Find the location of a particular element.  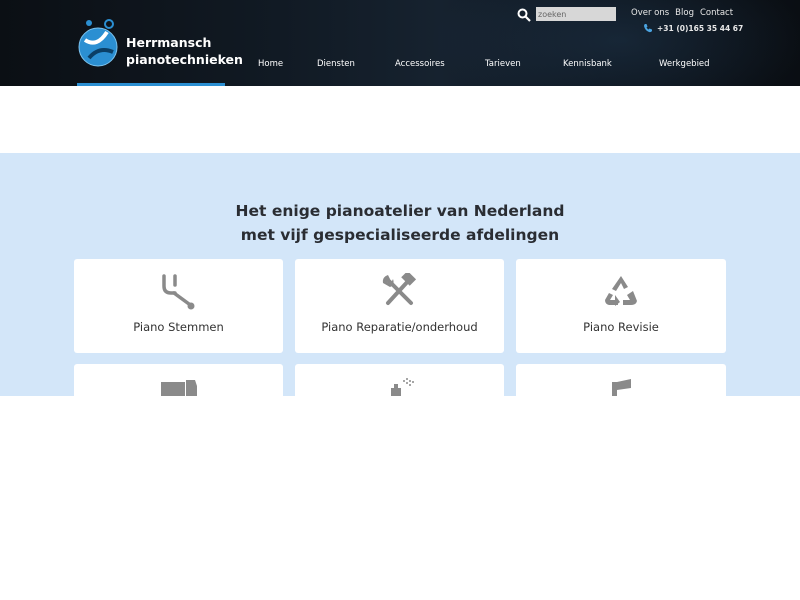

service-card-piano-stemmen: Piano Stemmen is located at coordinates (178, 306).